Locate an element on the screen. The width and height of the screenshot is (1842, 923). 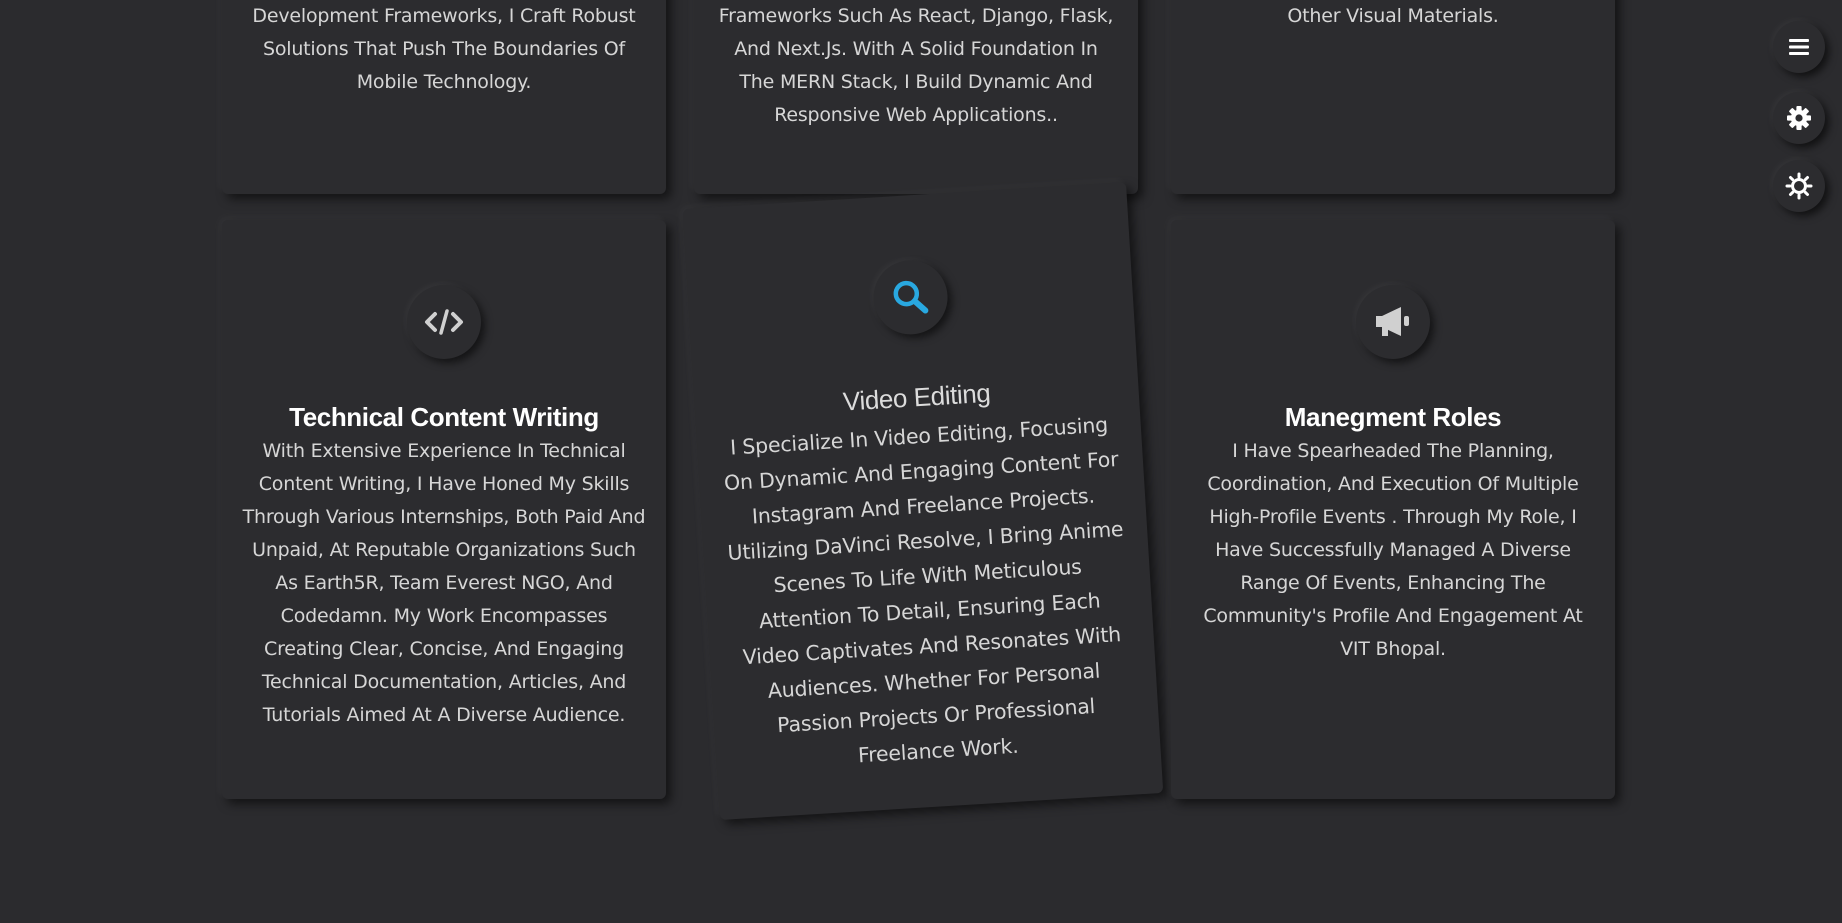
menu-button is located at coordinates (1799, 47).